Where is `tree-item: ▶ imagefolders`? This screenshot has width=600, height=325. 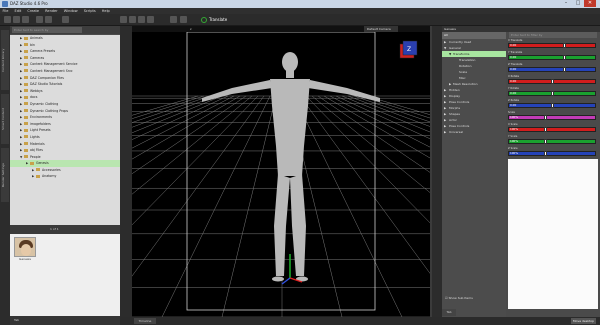 tree-item: ▶ imagefolders is located at coordinates (65, 124).